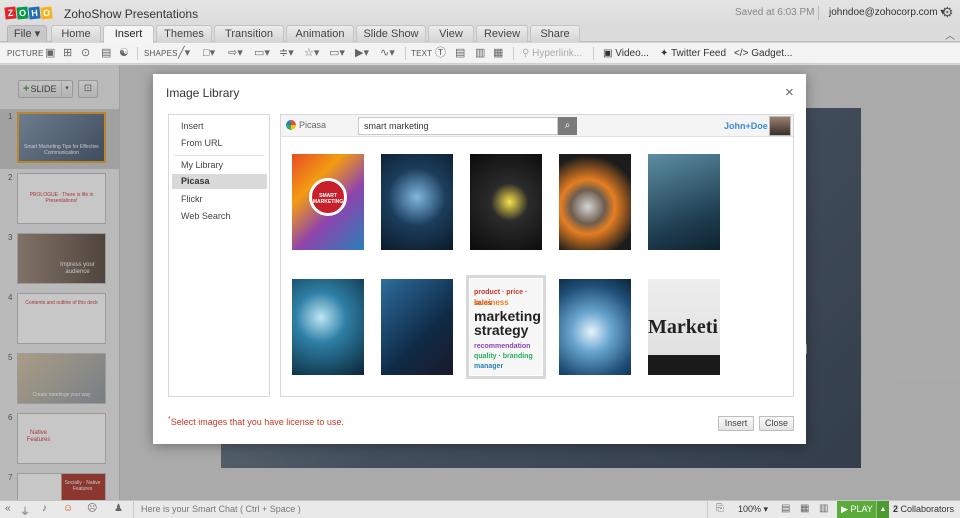  I want to click on notification-bell-icon: ⏚, so click(25, 510).